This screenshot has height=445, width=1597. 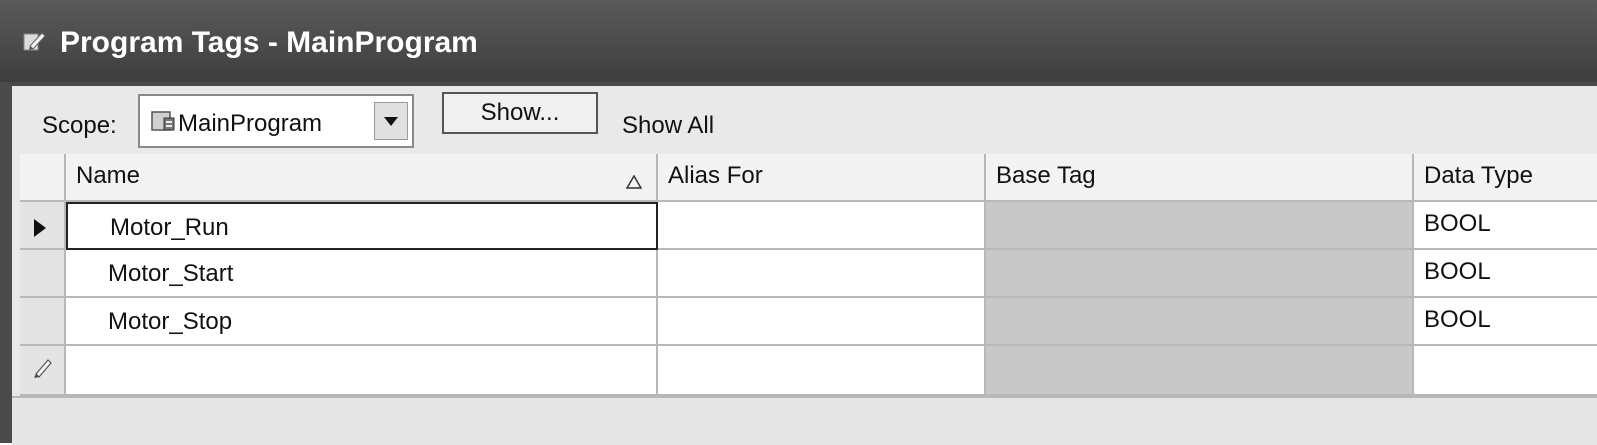 I want to click on sort-ascending-icon, so click(x=634, y=182).